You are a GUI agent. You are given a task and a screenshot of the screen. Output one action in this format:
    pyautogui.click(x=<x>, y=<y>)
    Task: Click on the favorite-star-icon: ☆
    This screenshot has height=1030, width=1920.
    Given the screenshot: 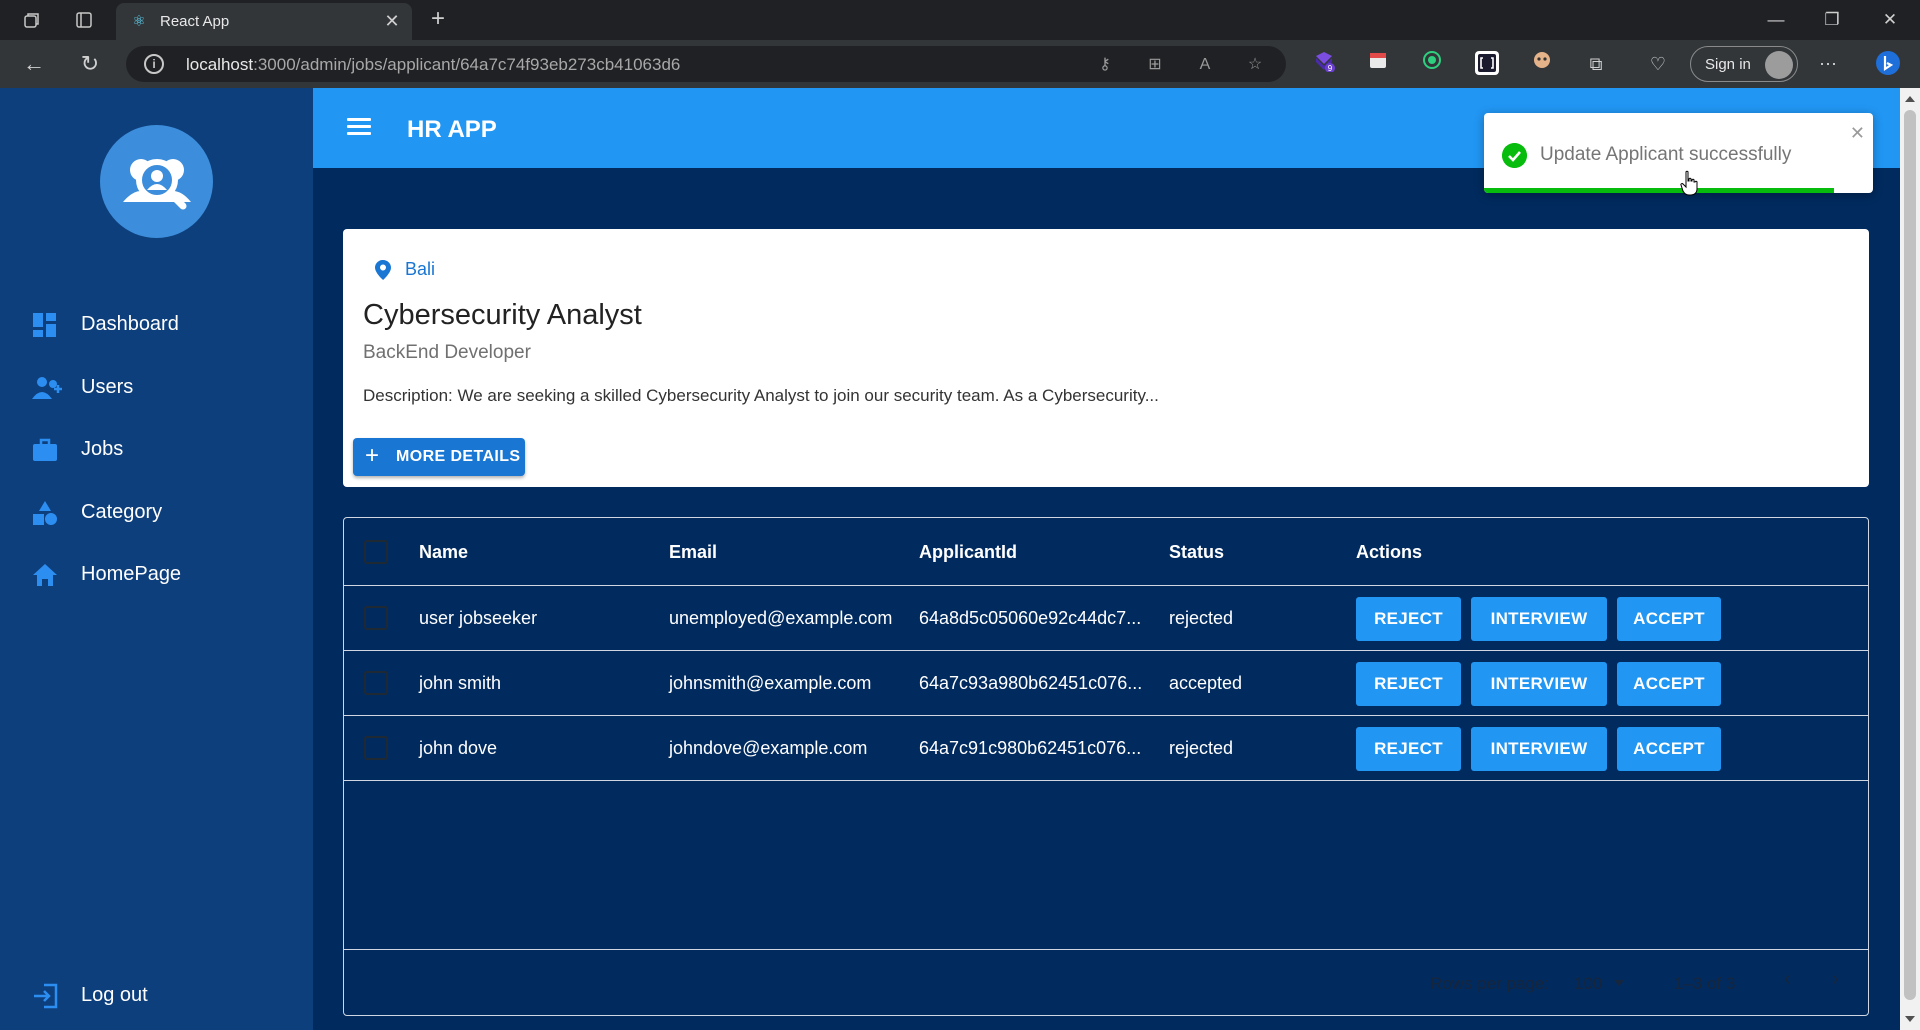 What is the action you would take?
    pyautogui.click(x=1255, y=65)
    